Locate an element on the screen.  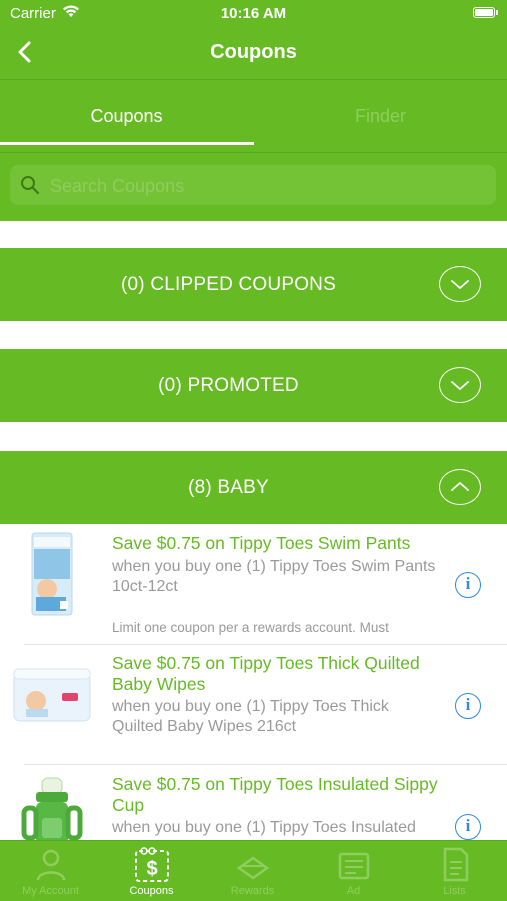
clock: 10:16 AM is located at coordinates (253, 13).